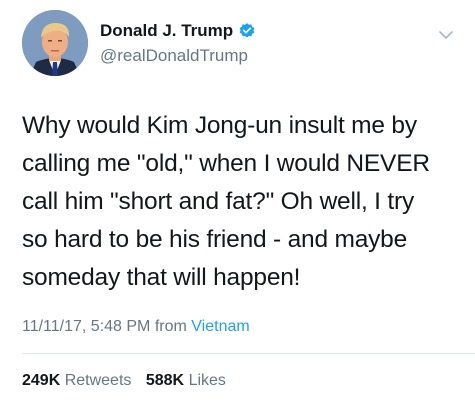 This screenshot has width=475, height=410. I want to click on name-row: Donald J. Trump, so click(178, 31).